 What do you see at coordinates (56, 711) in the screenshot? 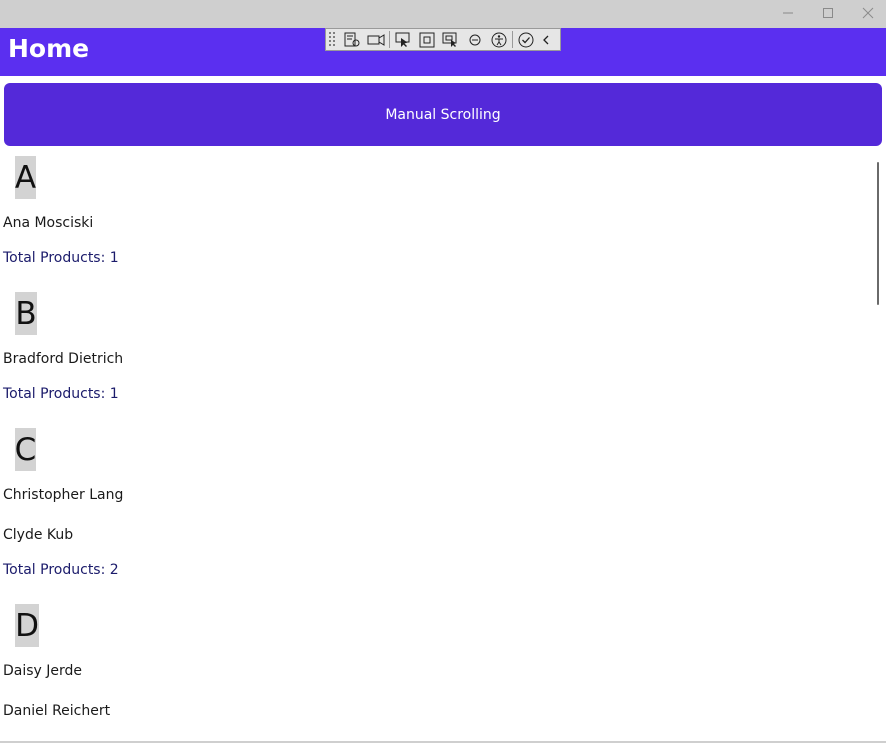
I see `list-item: Daniel Reichert` at bounding box center [56, 711].